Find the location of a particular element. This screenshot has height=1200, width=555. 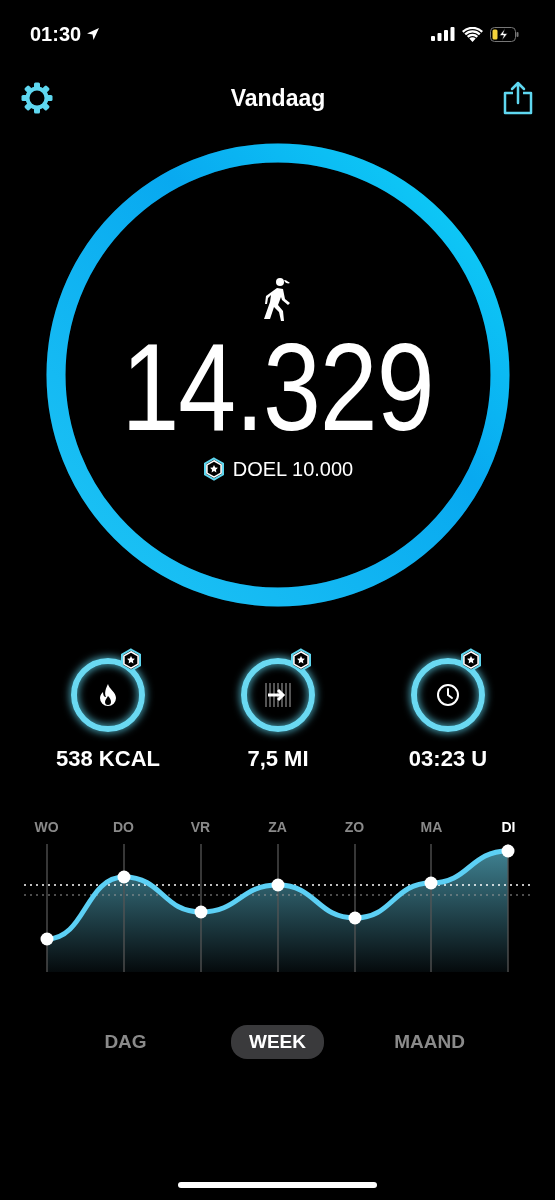

period-tab: WEEK is located at coordinates (277, 1042).